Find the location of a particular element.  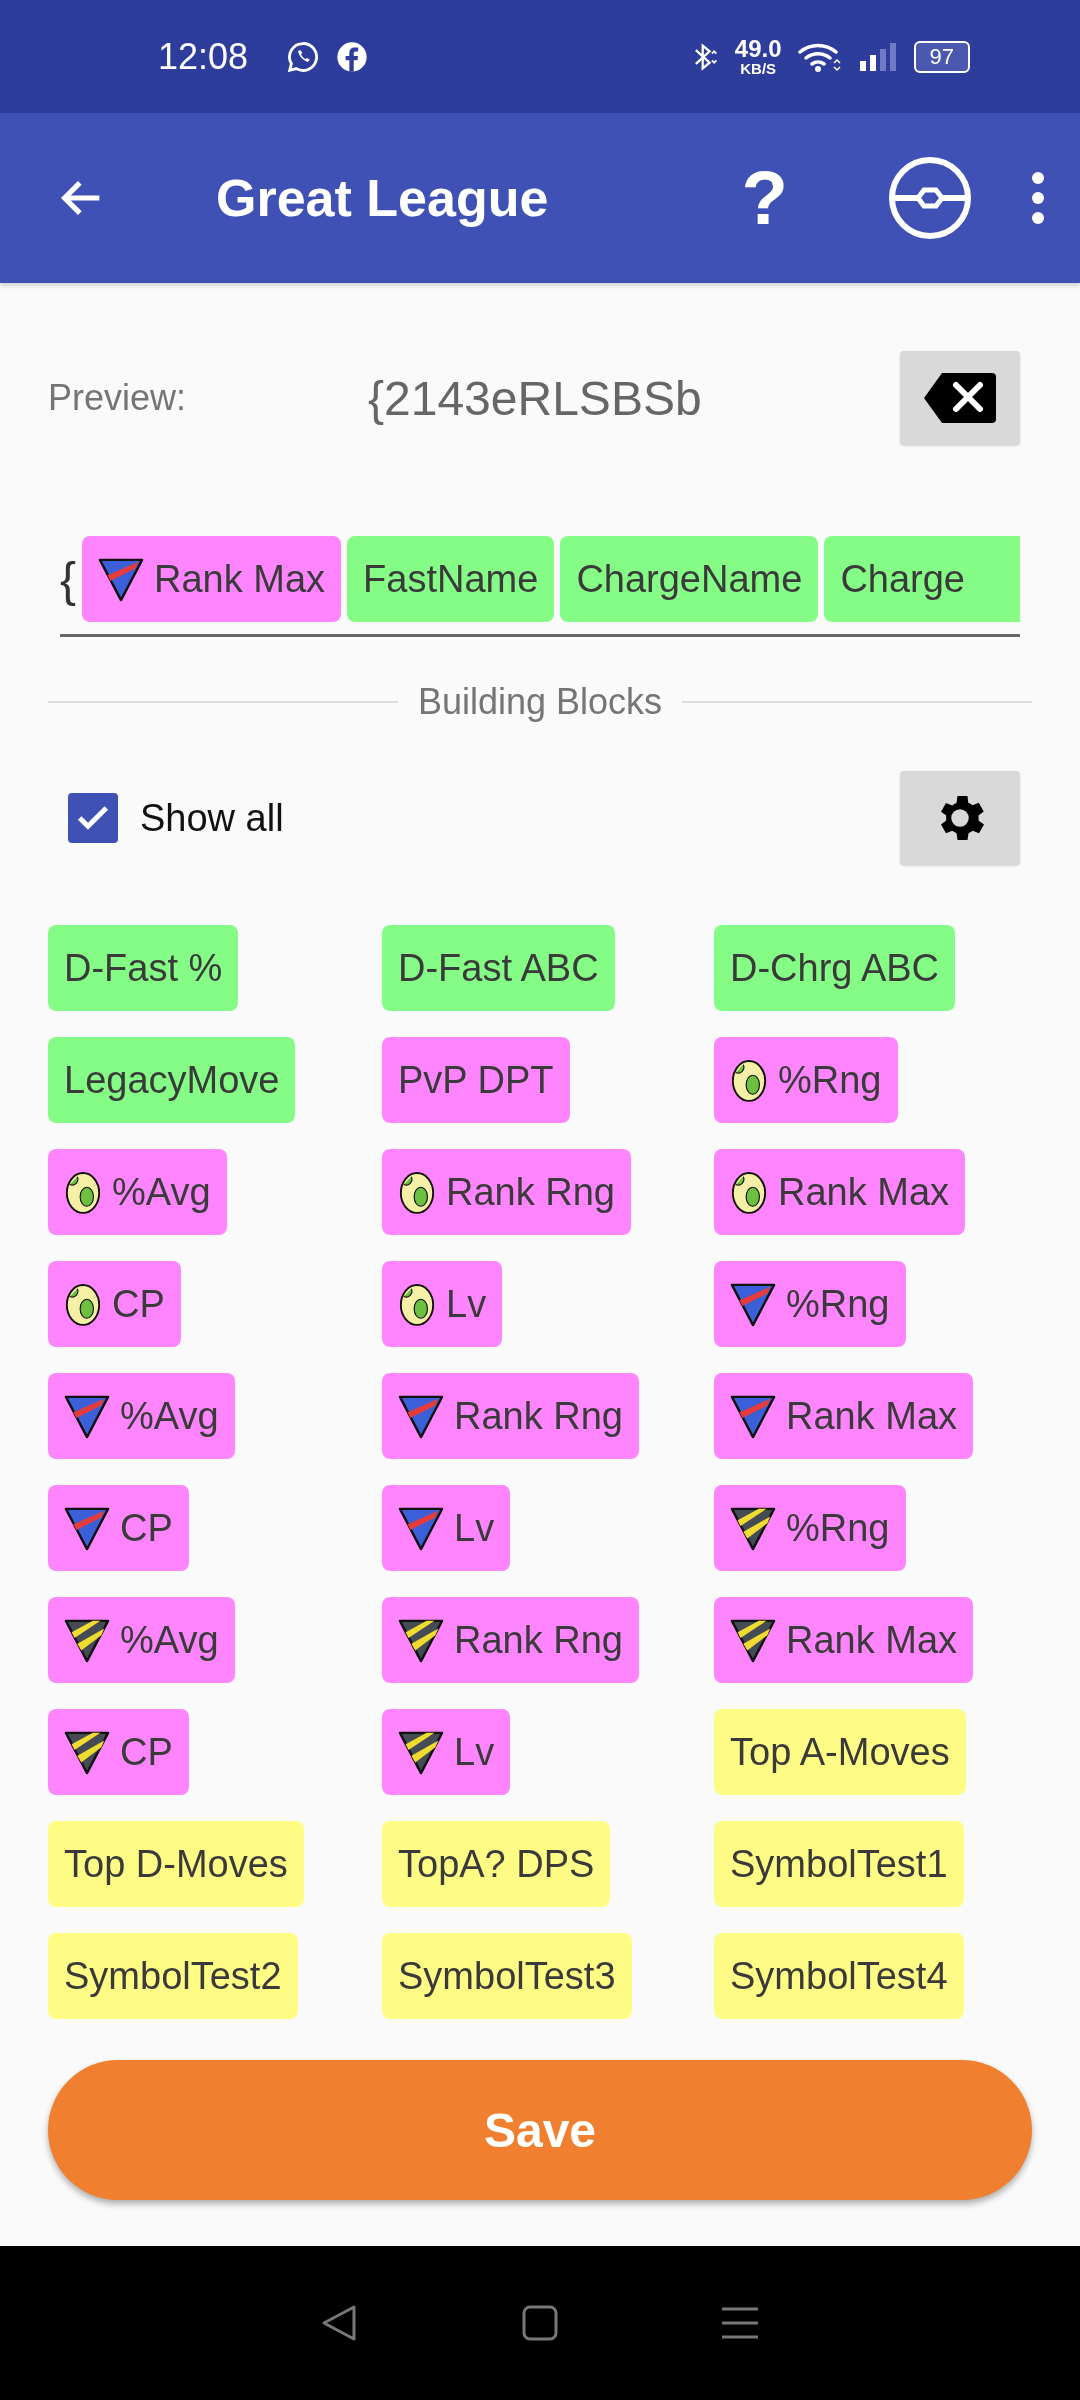

backspace-icon is located at coordinates (960, 398).